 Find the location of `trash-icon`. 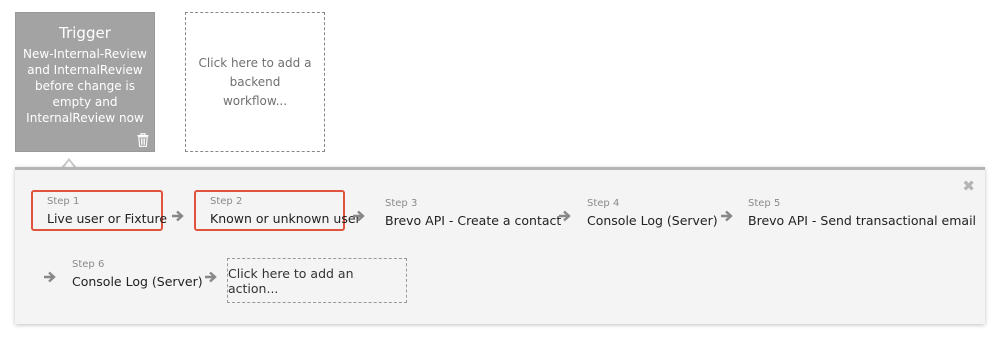

trash-icon is located at coordinates (143, 140).